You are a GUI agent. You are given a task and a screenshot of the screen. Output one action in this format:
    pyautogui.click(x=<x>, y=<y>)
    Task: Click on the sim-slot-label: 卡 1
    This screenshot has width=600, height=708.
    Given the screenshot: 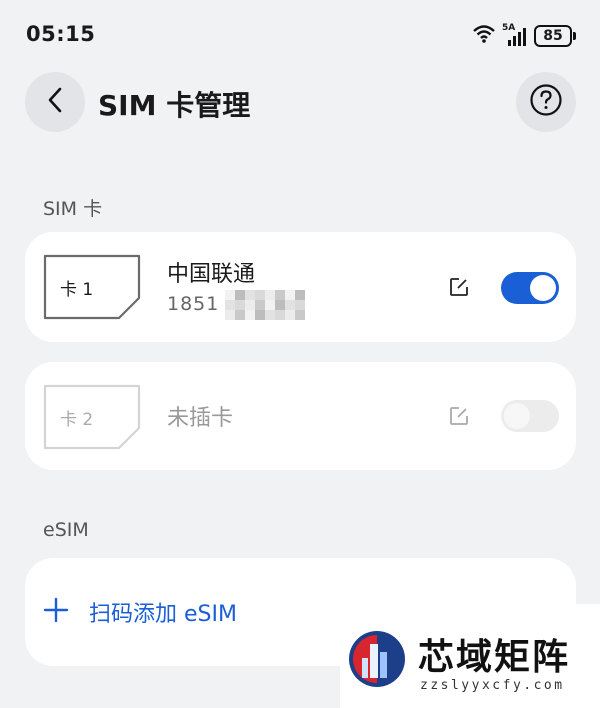 What is the action you would take?
    pyautogui.click(x=77, y=289)
    